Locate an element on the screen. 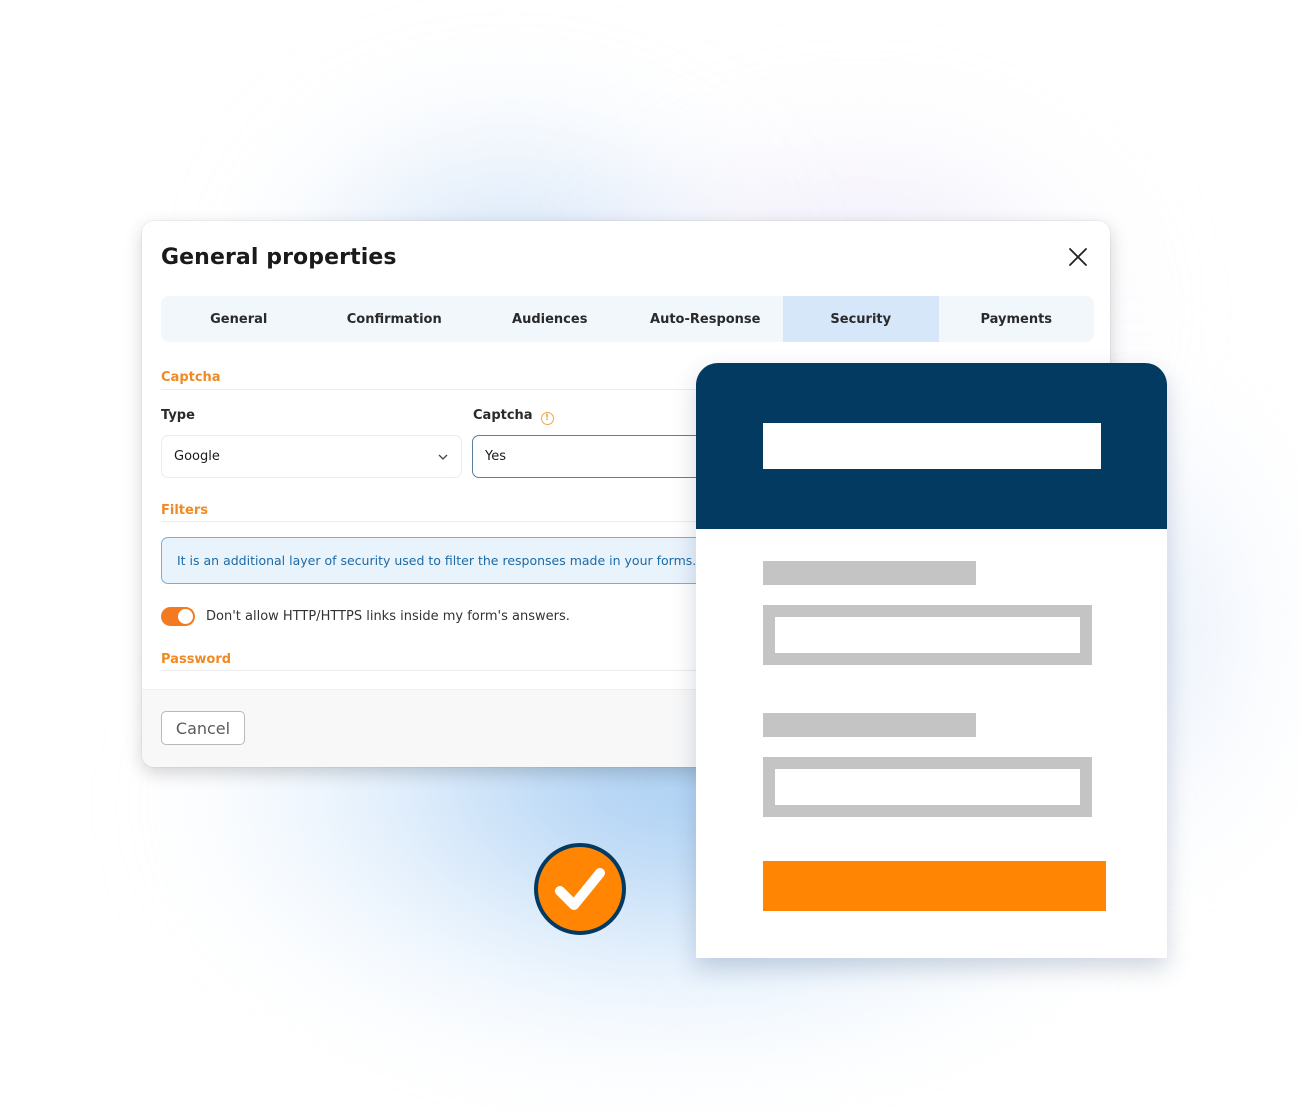  success-badge is located at coordinates (580, 889).